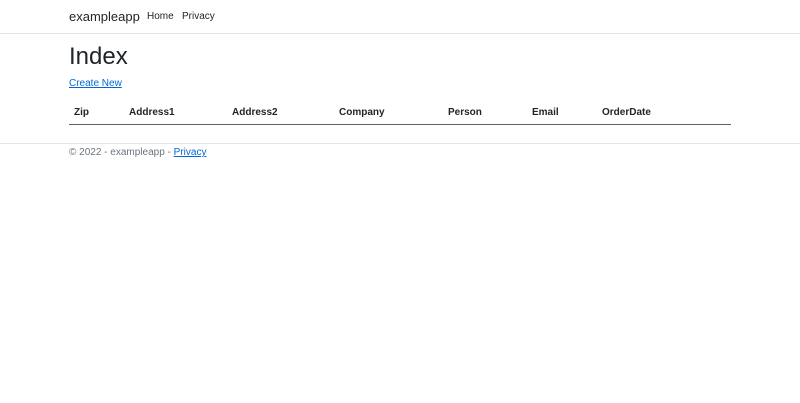  Describe the element at coordinates (400, 155) in the screenshot. I see `page-footer: © 2022 - exampleapp - Privacy` at that location.